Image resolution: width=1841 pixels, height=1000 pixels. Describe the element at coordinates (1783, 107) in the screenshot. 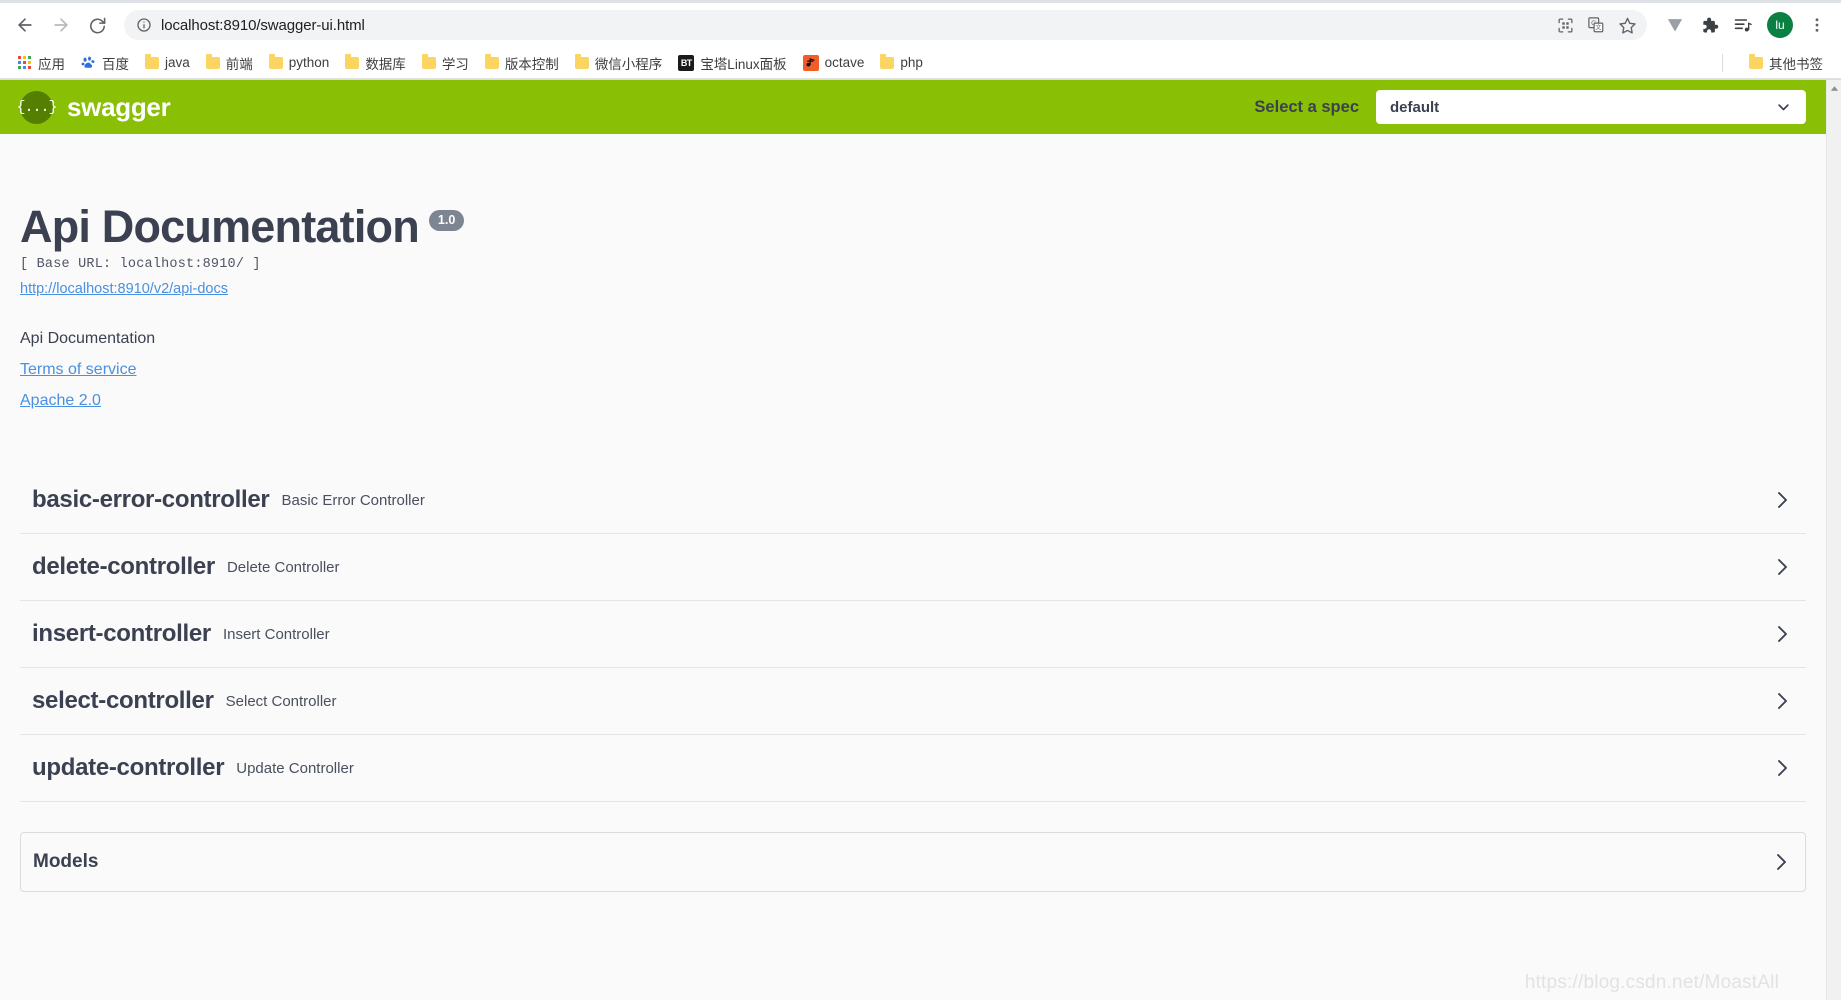

I see `chevron-down-icon` at that location.